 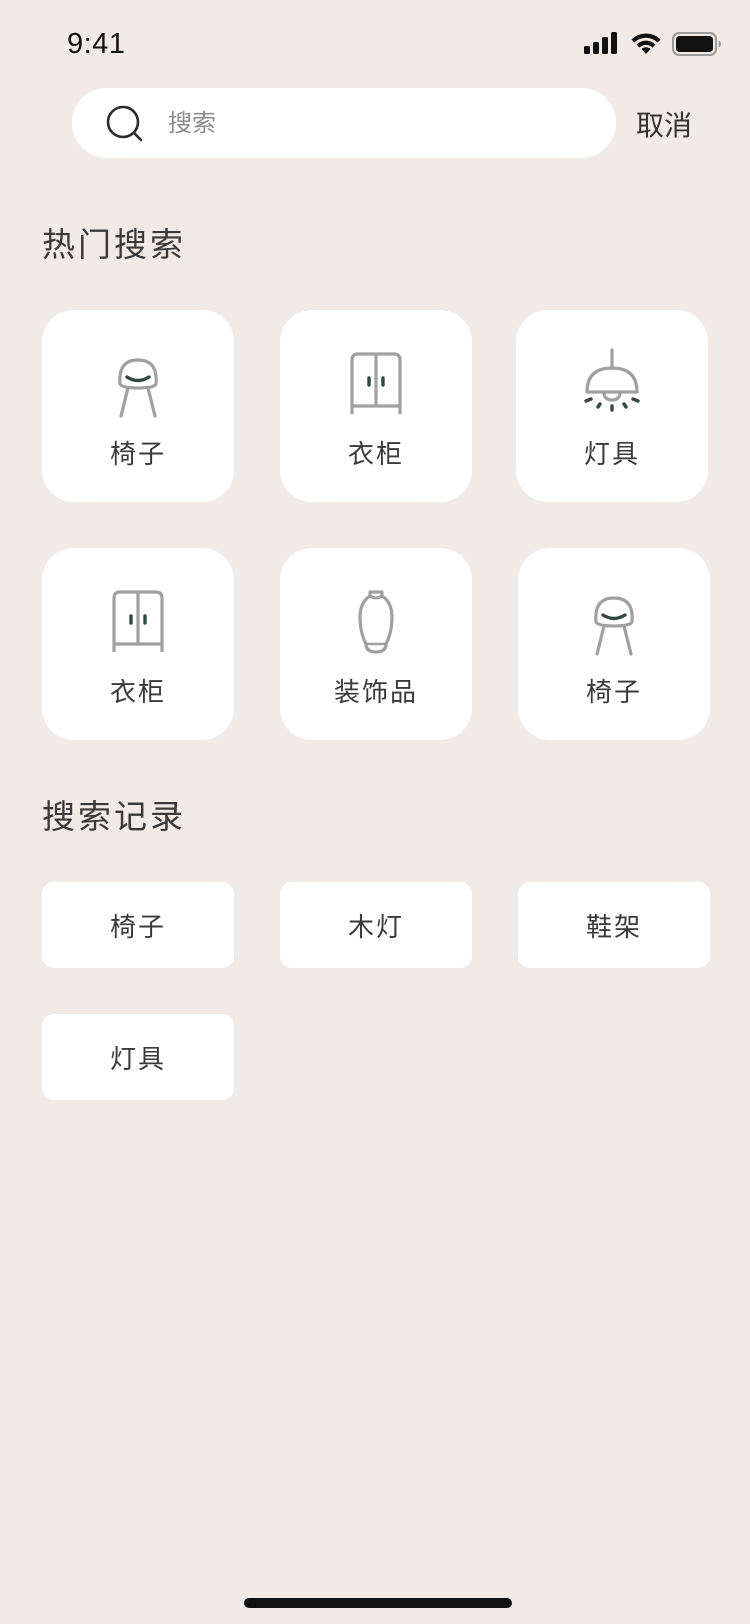 I want to click on hot-item-decoration: 装饰品, so click(x=376, y=644).